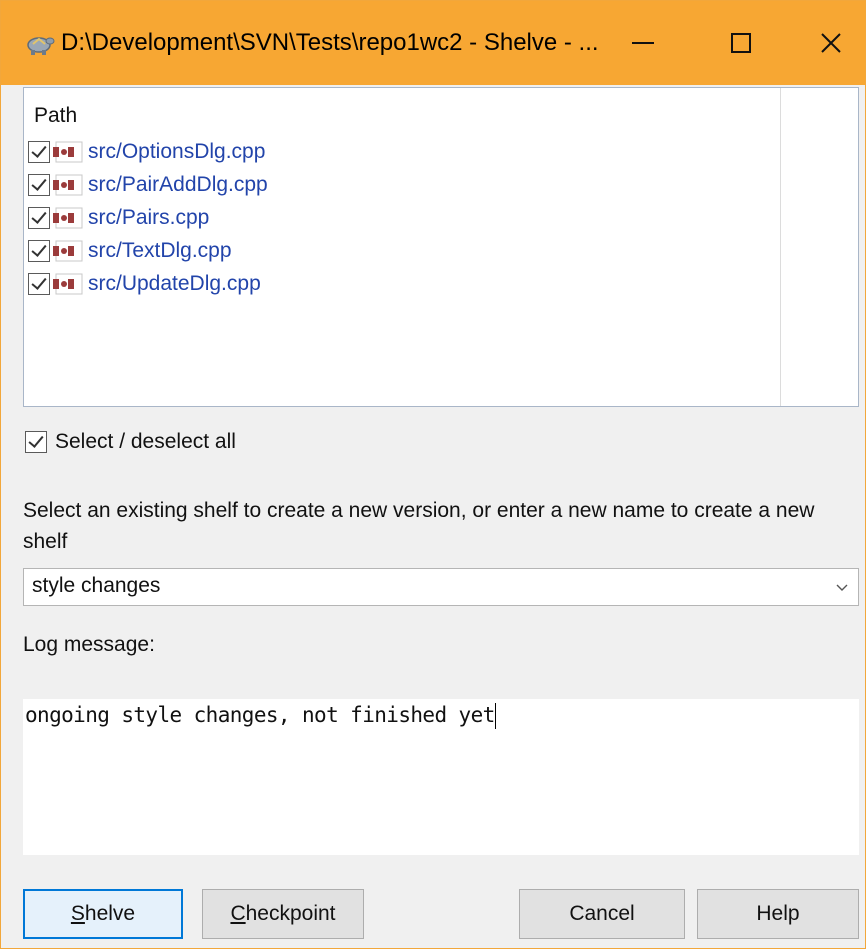 This screenshot has height=949, width=866. I want to click on close-icon, so click(831, 43).